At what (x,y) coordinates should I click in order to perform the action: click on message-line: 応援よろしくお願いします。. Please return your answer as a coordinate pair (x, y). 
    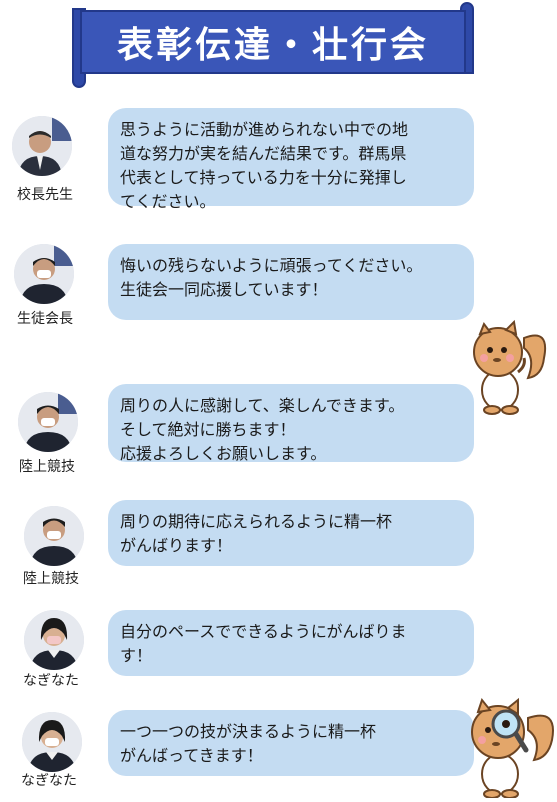
    Looking at the image, I should click on (223, 453).